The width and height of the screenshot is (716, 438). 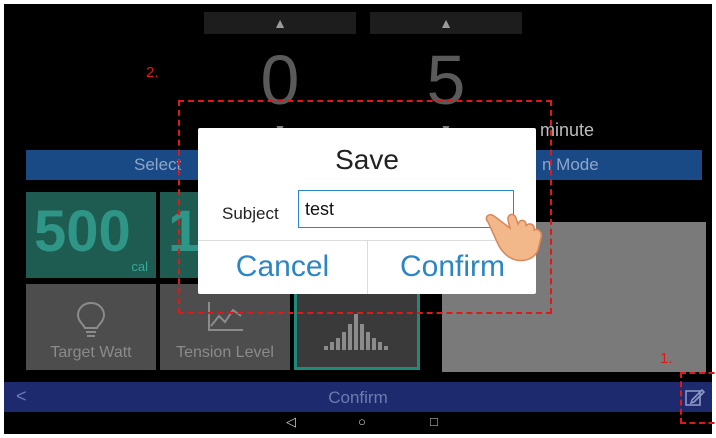 I want to click on hours-up-button: ▲, so click(x=280, y=23).